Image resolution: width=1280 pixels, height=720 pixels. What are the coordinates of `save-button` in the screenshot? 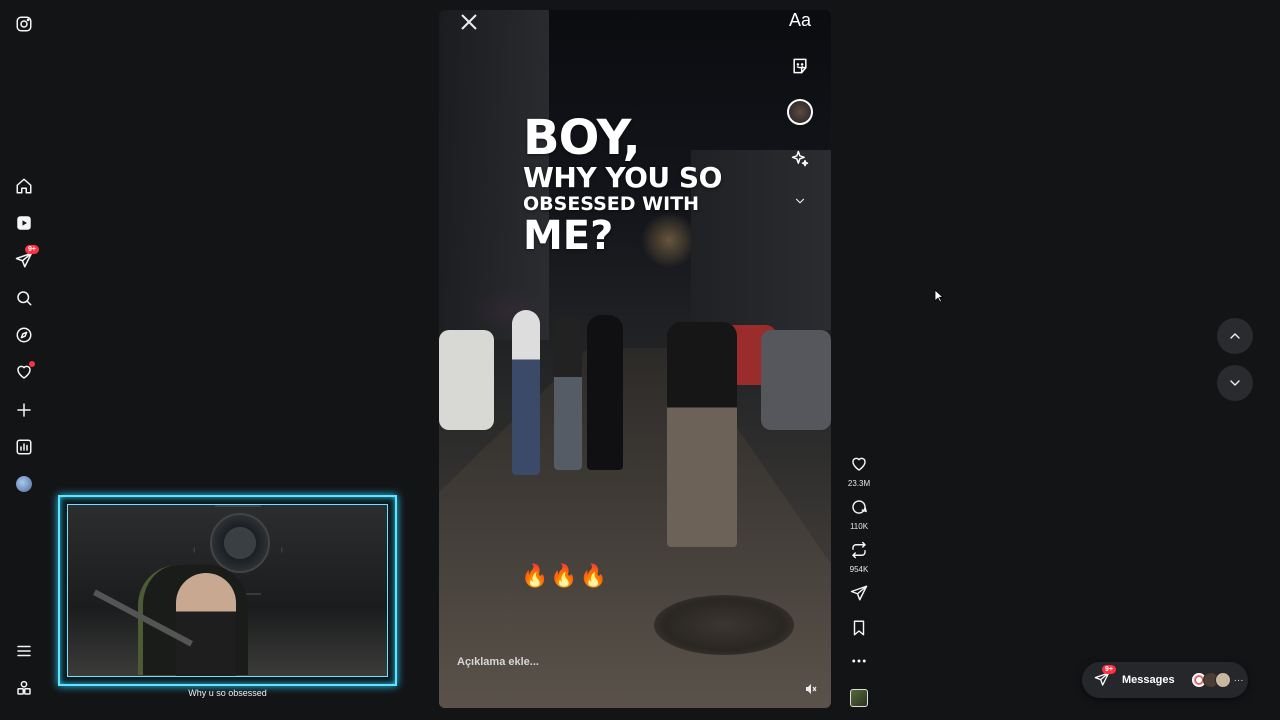 It's located at (859, 630).